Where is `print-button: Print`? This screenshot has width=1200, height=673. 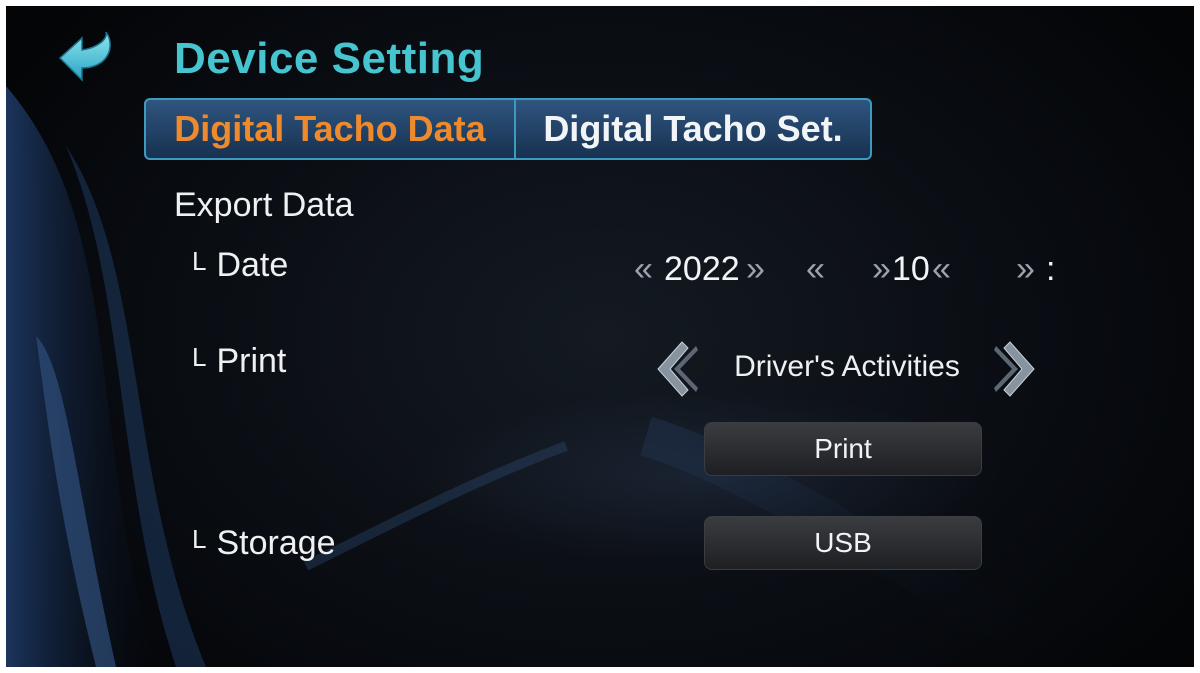
print-button: Print is located at coordinates (843, 449).